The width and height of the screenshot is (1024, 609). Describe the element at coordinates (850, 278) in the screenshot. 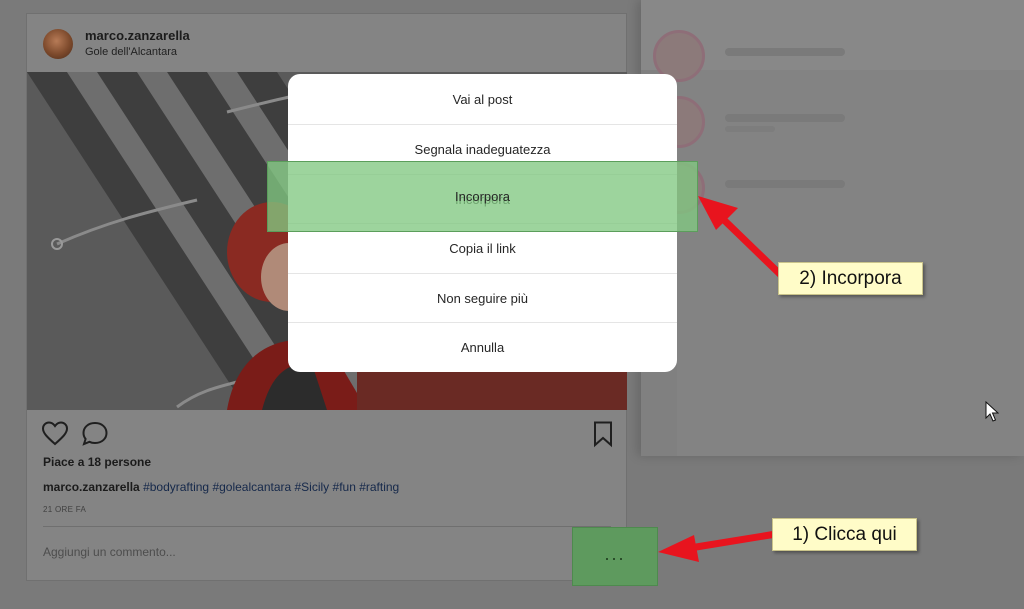

I see `callout-step-2: 2) Incorpora` at that location.